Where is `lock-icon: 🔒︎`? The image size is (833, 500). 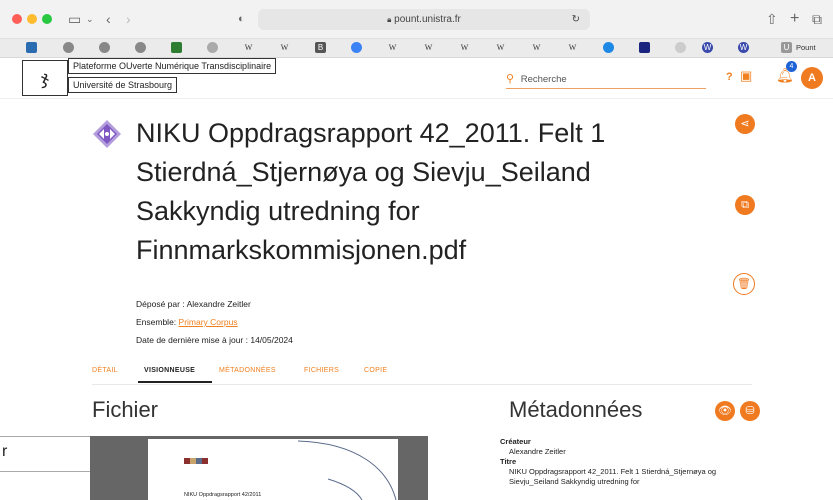
lock-icon: 🔒︎ is located at coordinates (389, 19).